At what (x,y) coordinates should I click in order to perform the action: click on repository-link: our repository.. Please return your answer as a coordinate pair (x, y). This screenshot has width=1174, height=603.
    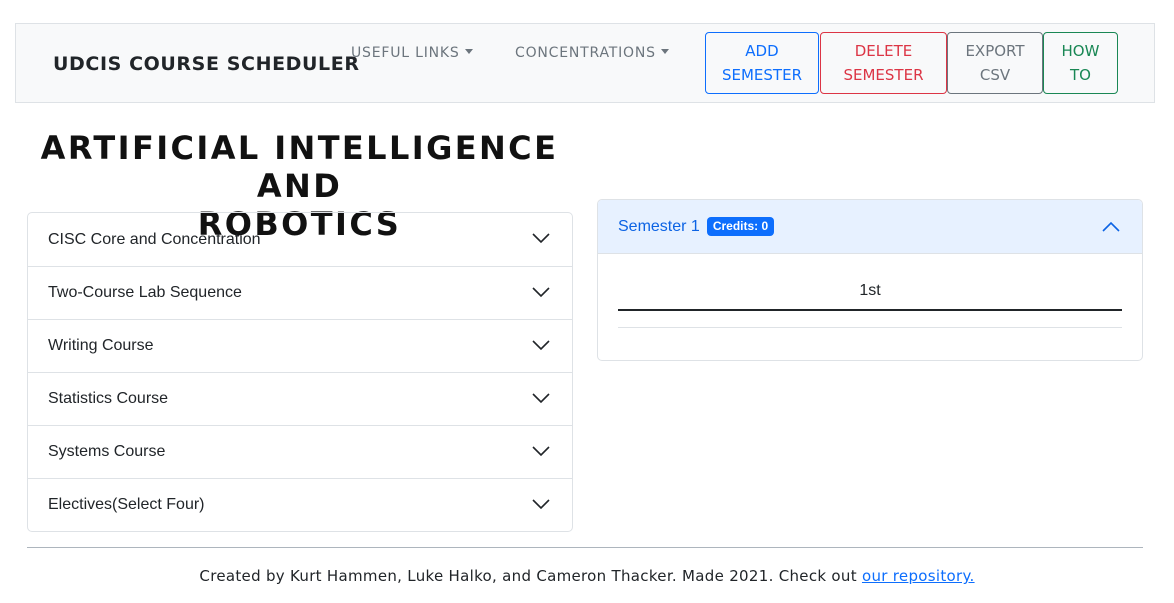
    Looking at the image, I should click on (918, 576).